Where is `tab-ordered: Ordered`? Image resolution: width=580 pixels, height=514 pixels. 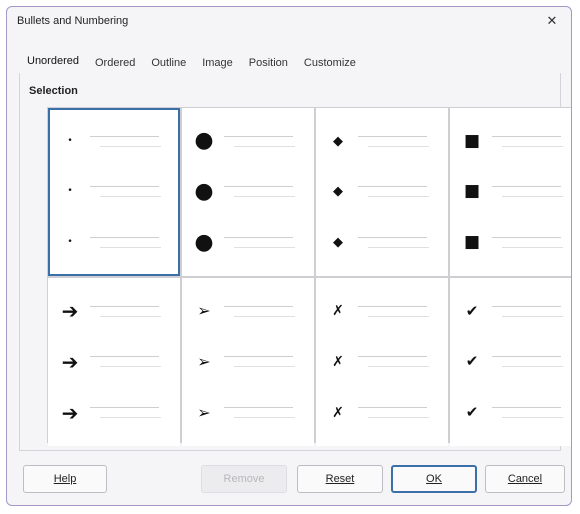 tab-ordered: Ordered is located at coordinates (115, 63).